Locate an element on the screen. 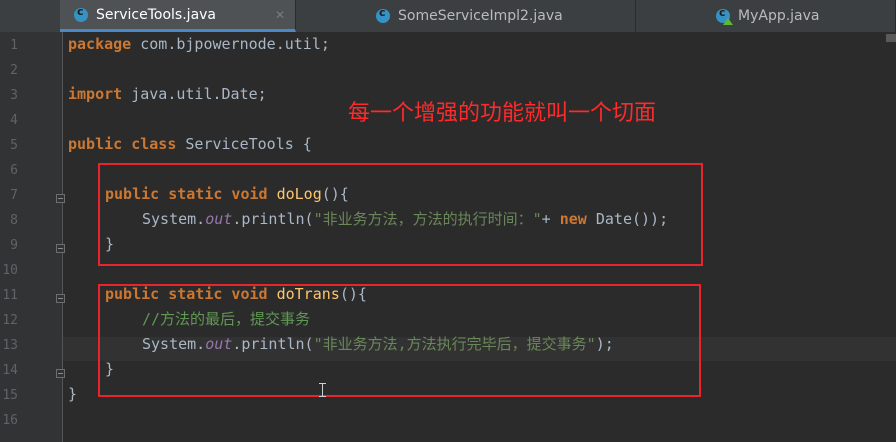  tab-servicetools: ServiceTools.java ✕ is located at coordinates (178, 16).